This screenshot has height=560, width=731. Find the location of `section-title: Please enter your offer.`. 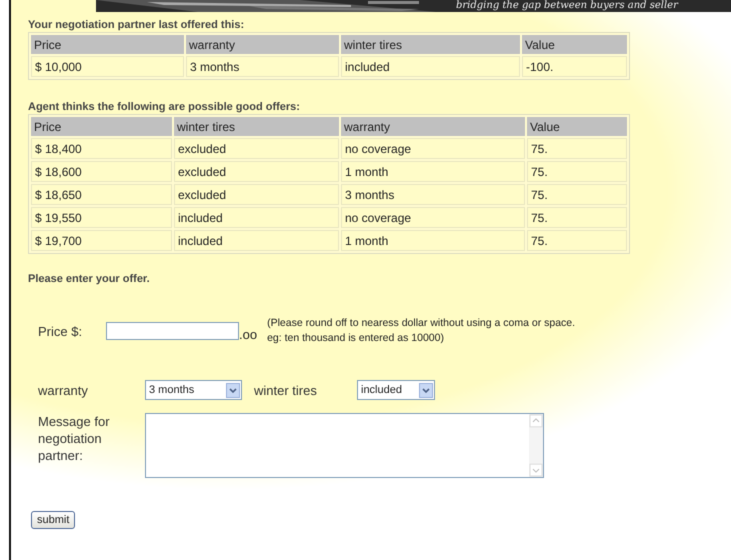

section-title: Please enter your offer. is located at coordinates (89, 279).